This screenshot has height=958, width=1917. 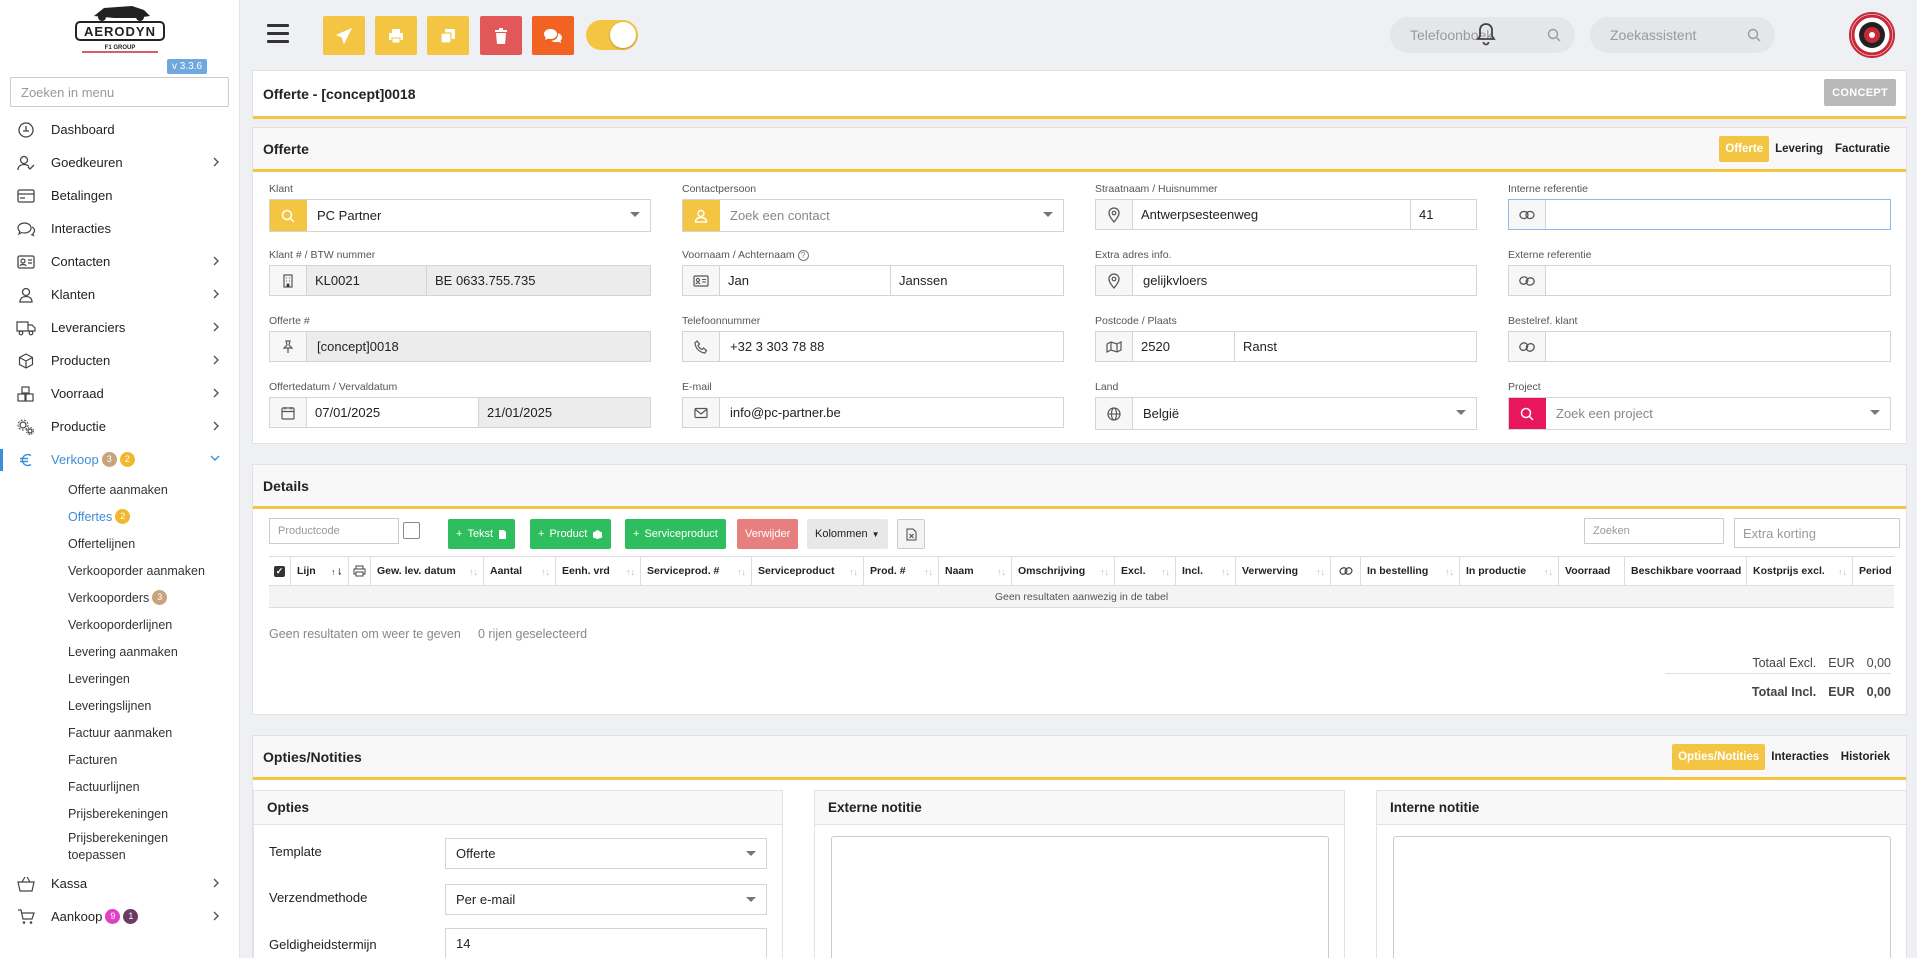 What do you see at coordinates (120, 459) in the screenshot?
I see `nav-verkoop: Verkoop 3 2` at bounding box center [120, 459].